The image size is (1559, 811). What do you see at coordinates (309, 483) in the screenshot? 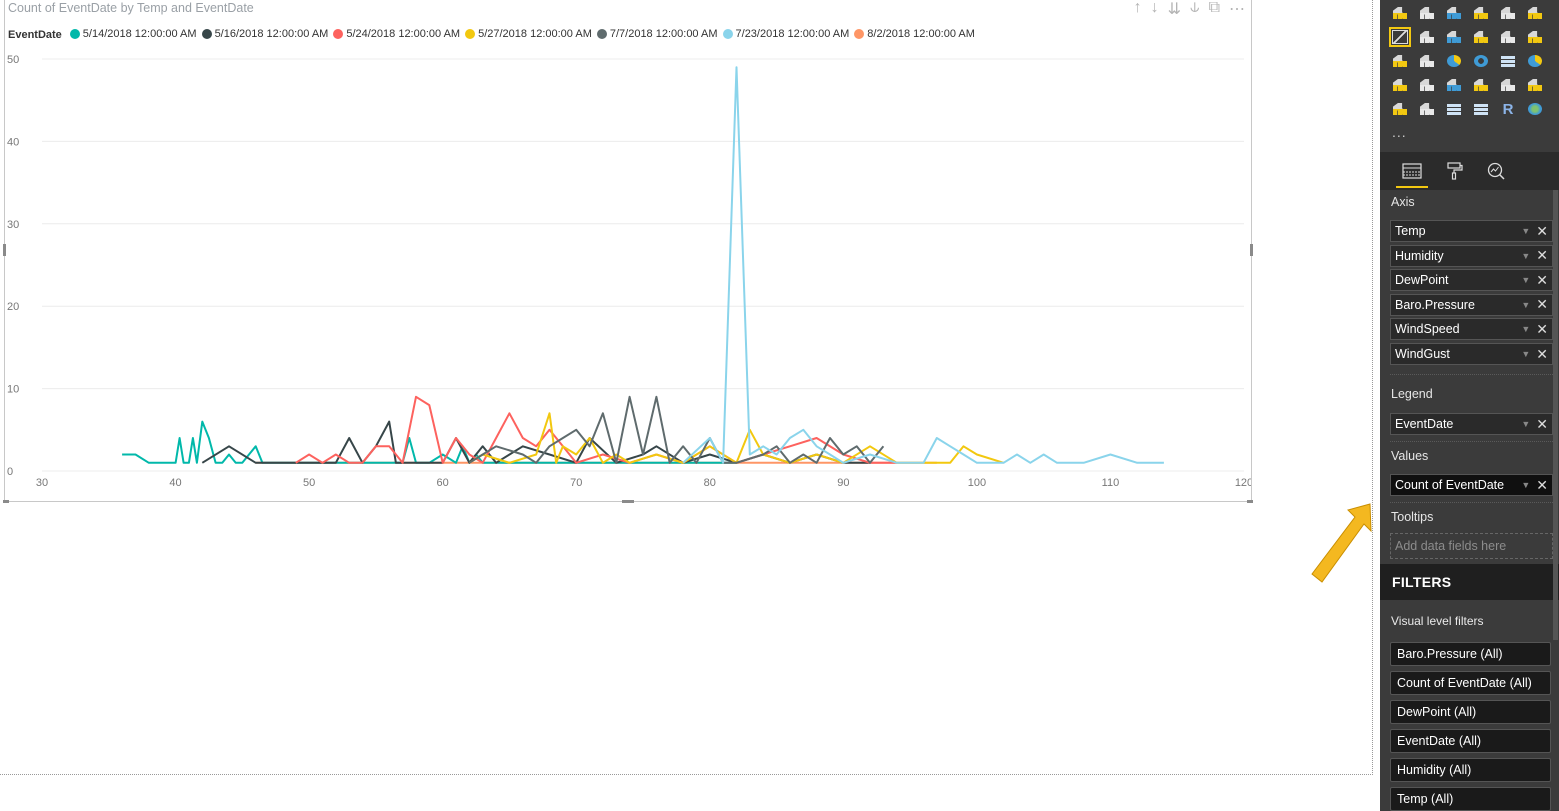
I see `x-tick-label: 50` at bounding box center [309, 483].